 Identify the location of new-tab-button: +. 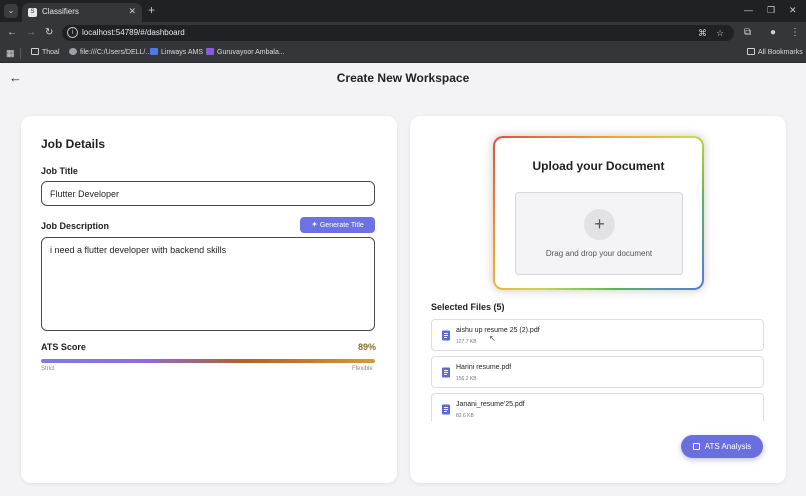
(151, 10).